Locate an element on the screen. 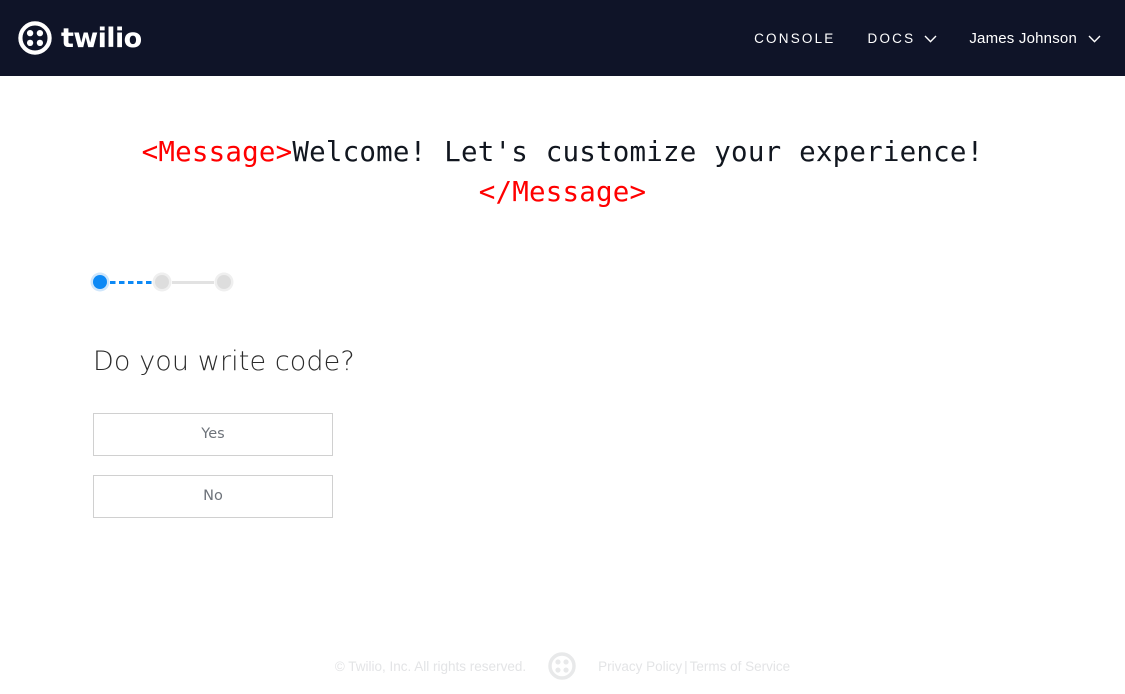 This screenshot has width=1125, height=694. twilio-wordmark: twilio is located at coordinates (101, 38).